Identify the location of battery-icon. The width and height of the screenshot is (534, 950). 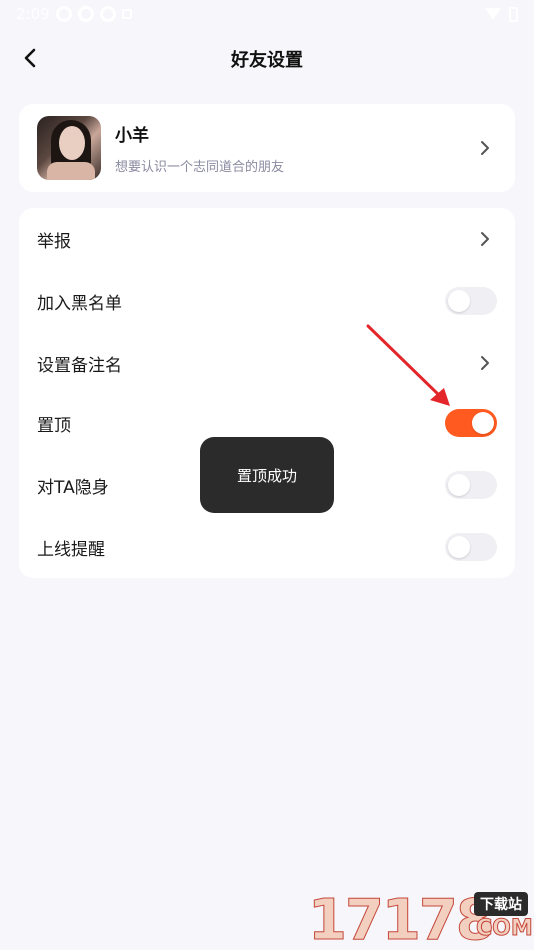
(513, 14).